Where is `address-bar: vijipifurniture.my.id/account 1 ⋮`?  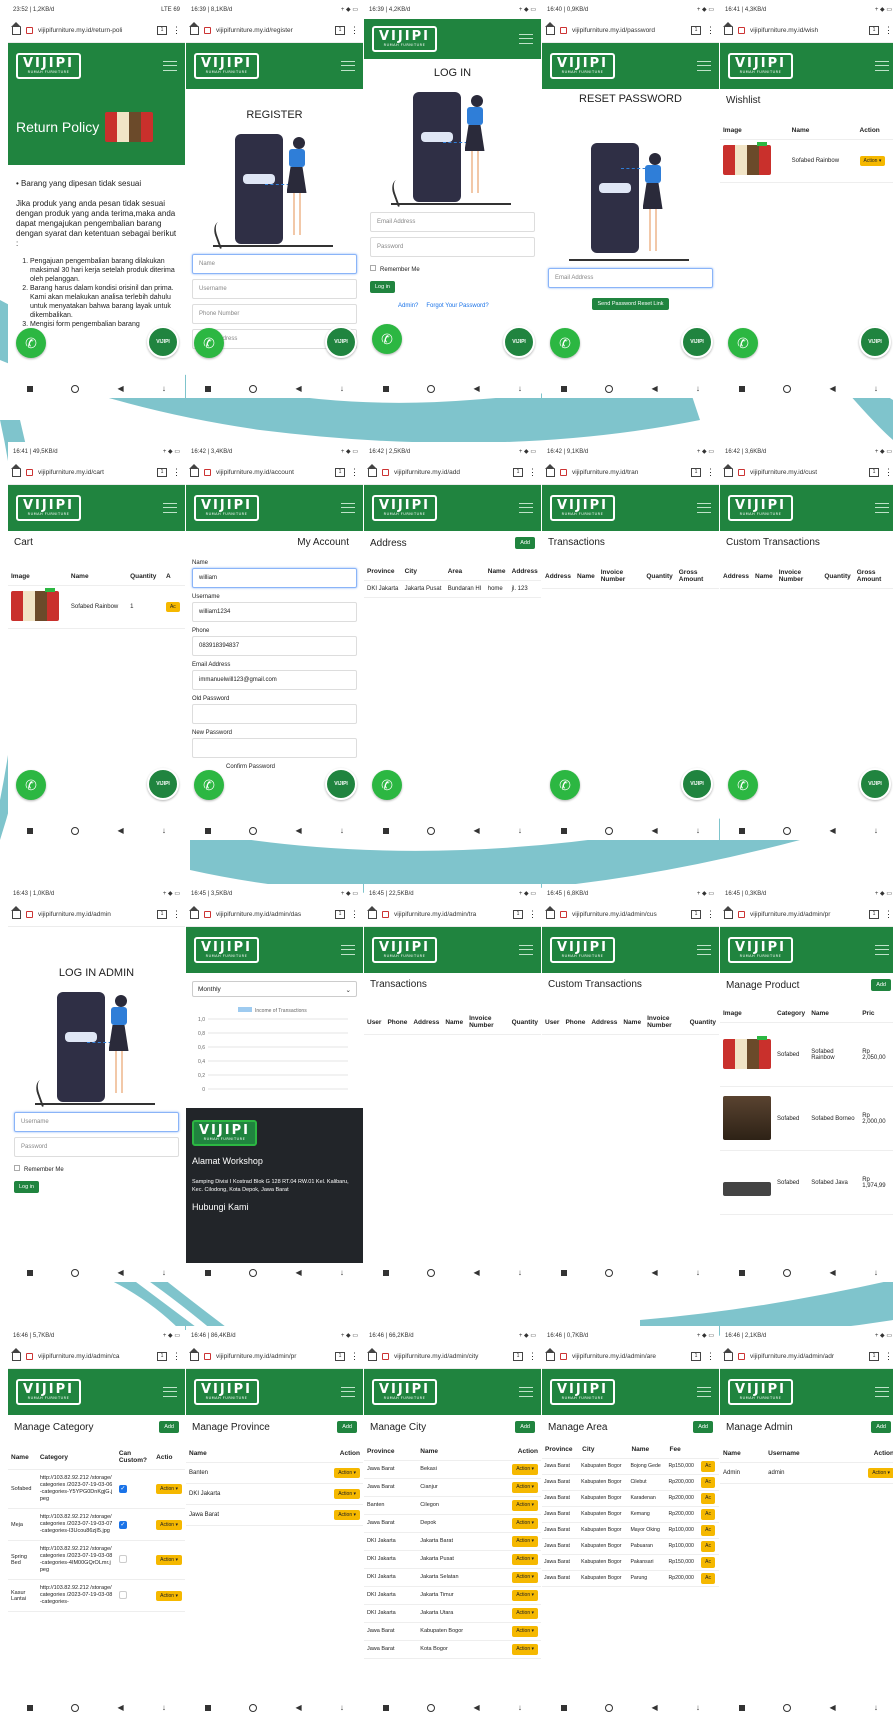 address-bar: vijipifurniture.my.id/account 1 ⋮ is located at coordinates (274, 473).